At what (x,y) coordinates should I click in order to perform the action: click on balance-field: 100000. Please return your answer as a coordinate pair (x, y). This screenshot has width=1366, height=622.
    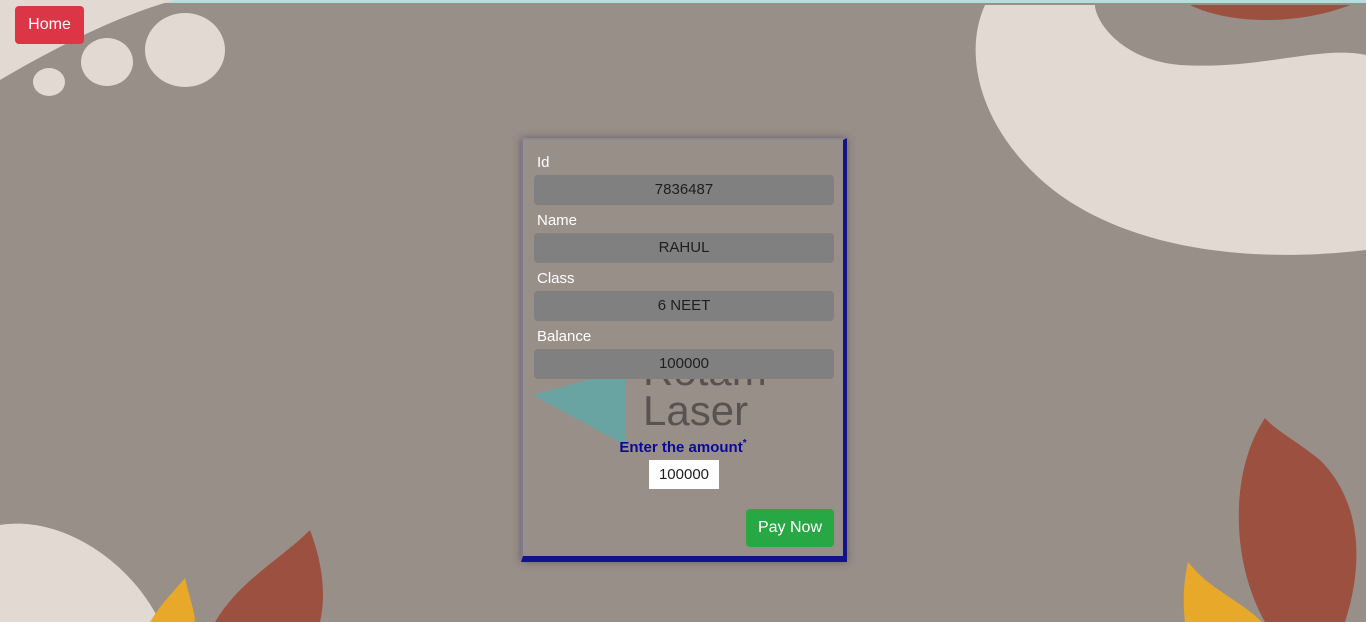
    Looking at the image, I should click on (684, 364).